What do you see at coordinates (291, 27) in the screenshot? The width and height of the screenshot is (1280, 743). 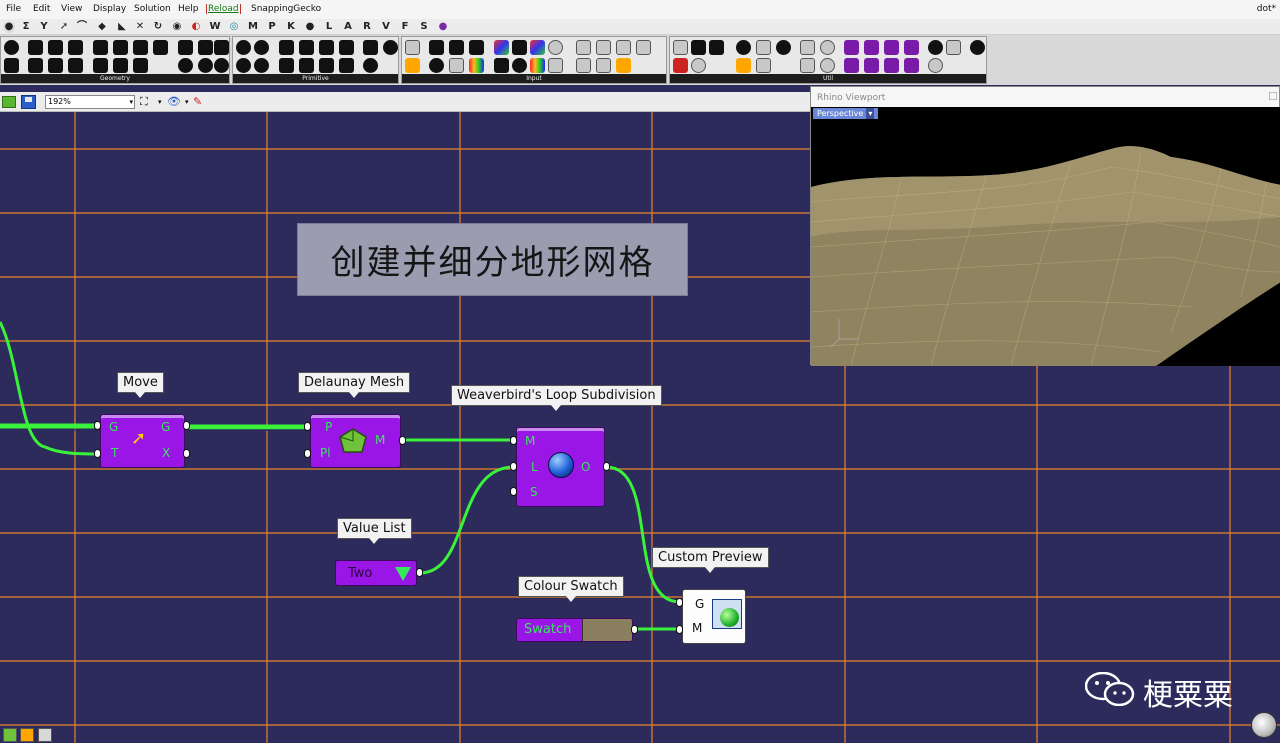 I see `tab-k: K` at bounding box center [291, 27].